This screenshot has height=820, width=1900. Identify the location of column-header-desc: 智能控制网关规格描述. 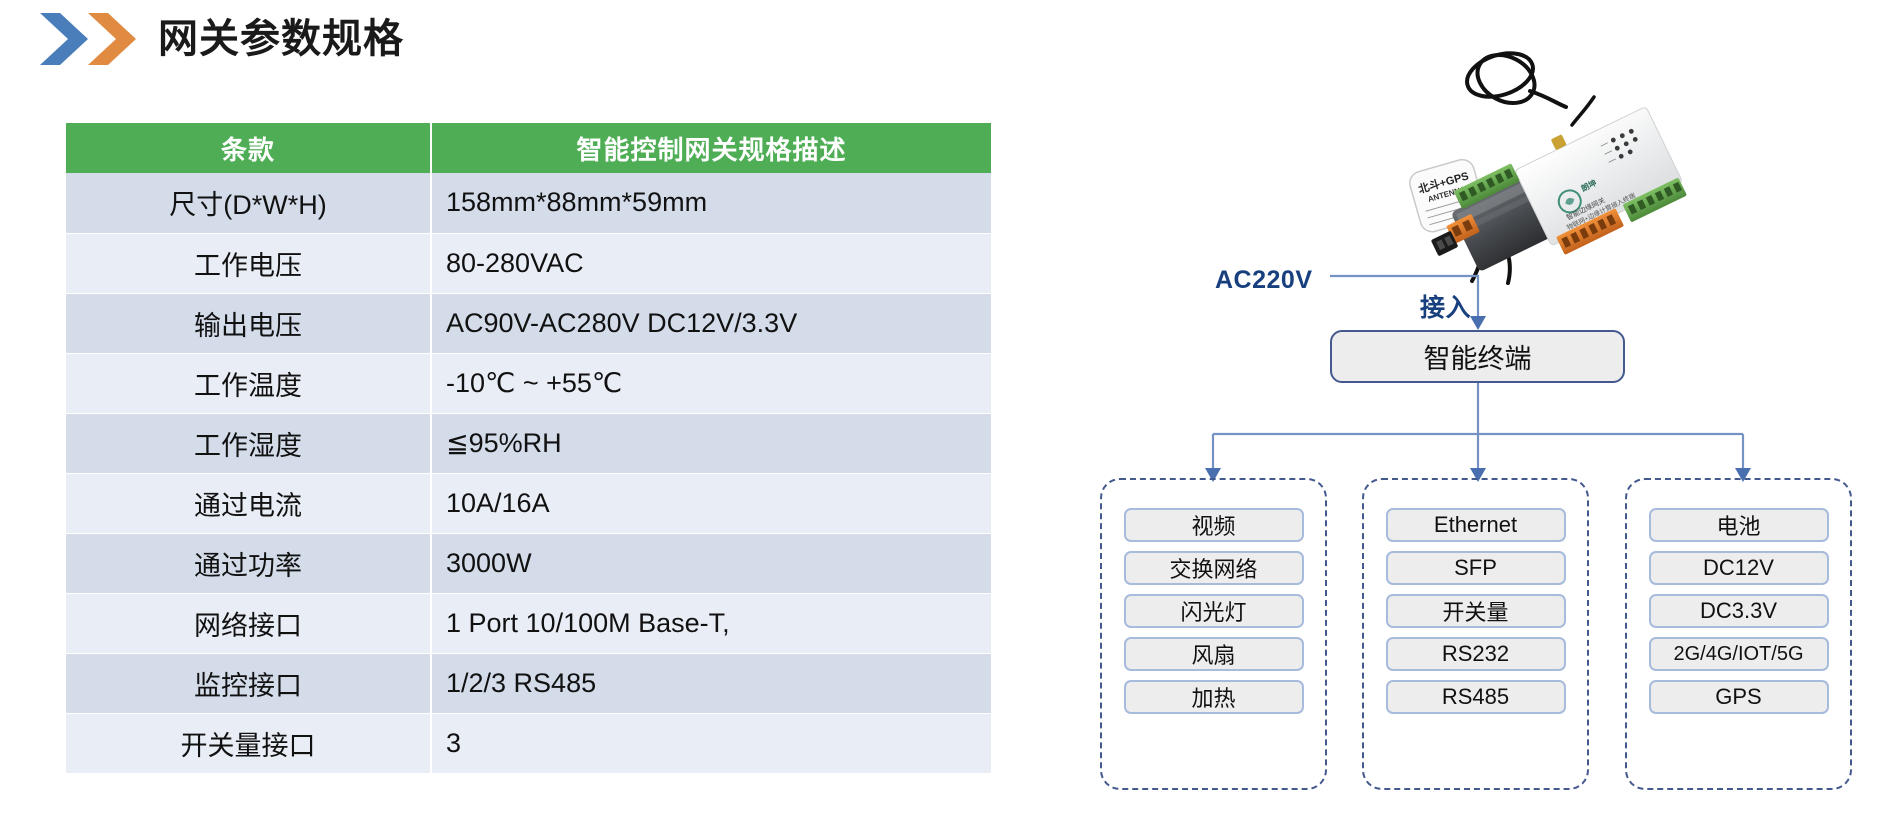
(711, 148).